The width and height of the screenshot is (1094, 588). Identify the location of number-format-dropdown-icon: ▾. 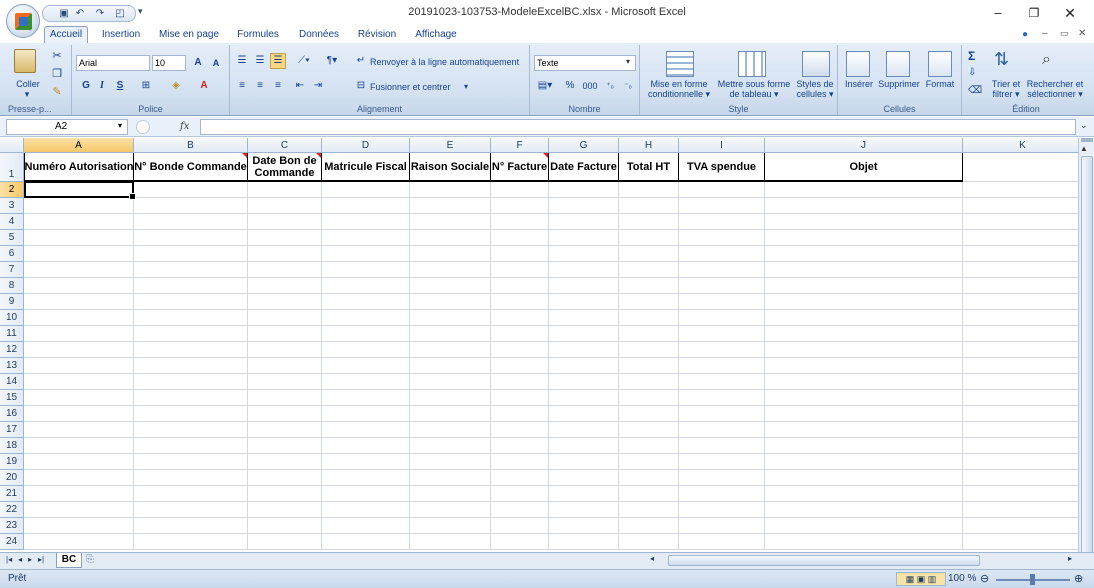
(628, 61).